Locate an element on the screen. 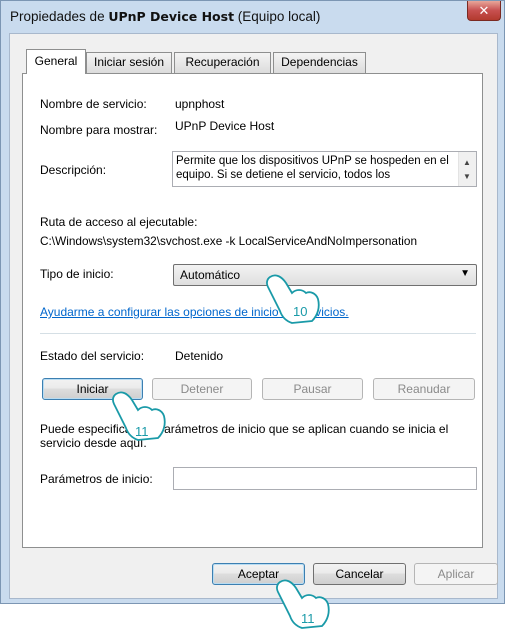 This screenshot has height=636, width=505. service-status-value: Detenido is located at coordinates (199, 356).